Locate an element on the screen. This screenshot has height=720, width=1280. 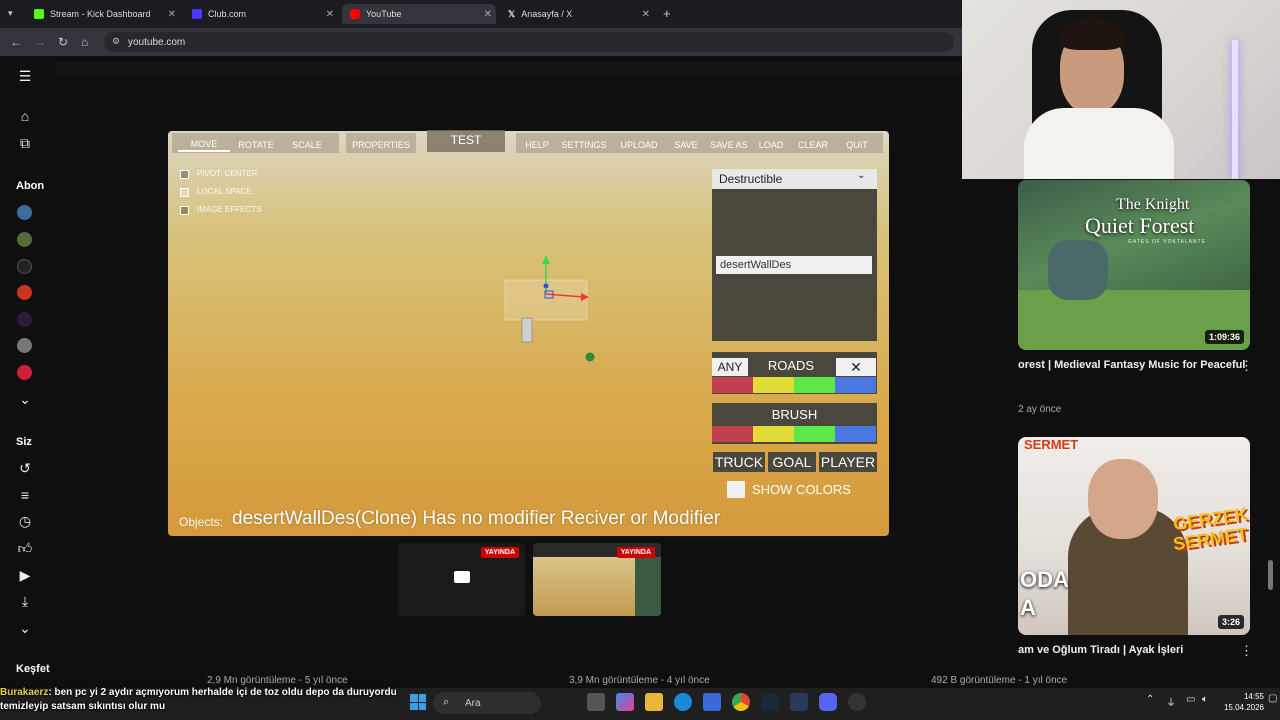
close-roads-button: ✕ is located at coordinates (856, 367).